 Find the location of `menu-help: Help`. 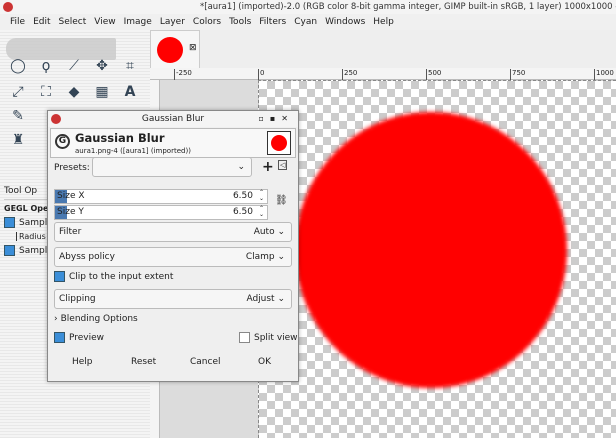

menu-help: Help is located at coordinates (383, 22).